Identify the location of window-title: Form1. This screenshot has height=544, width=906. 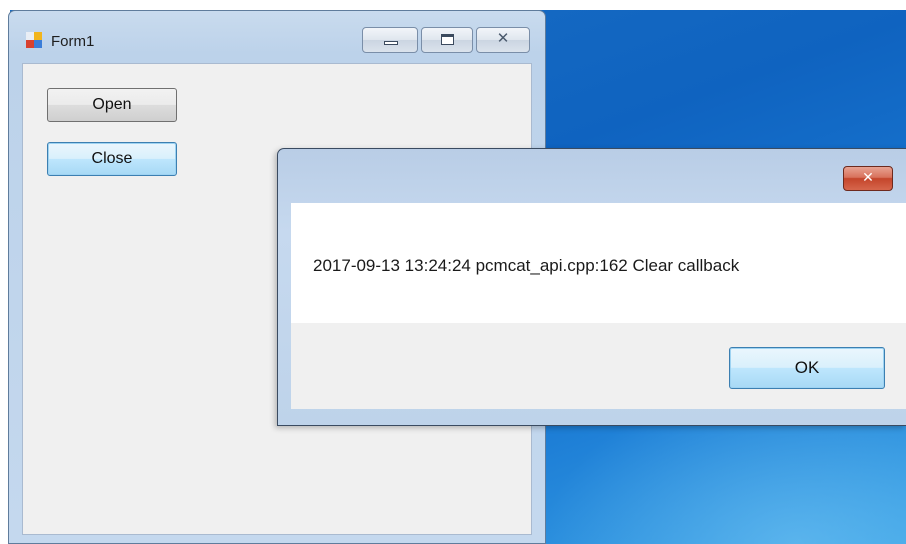
(73, 41).